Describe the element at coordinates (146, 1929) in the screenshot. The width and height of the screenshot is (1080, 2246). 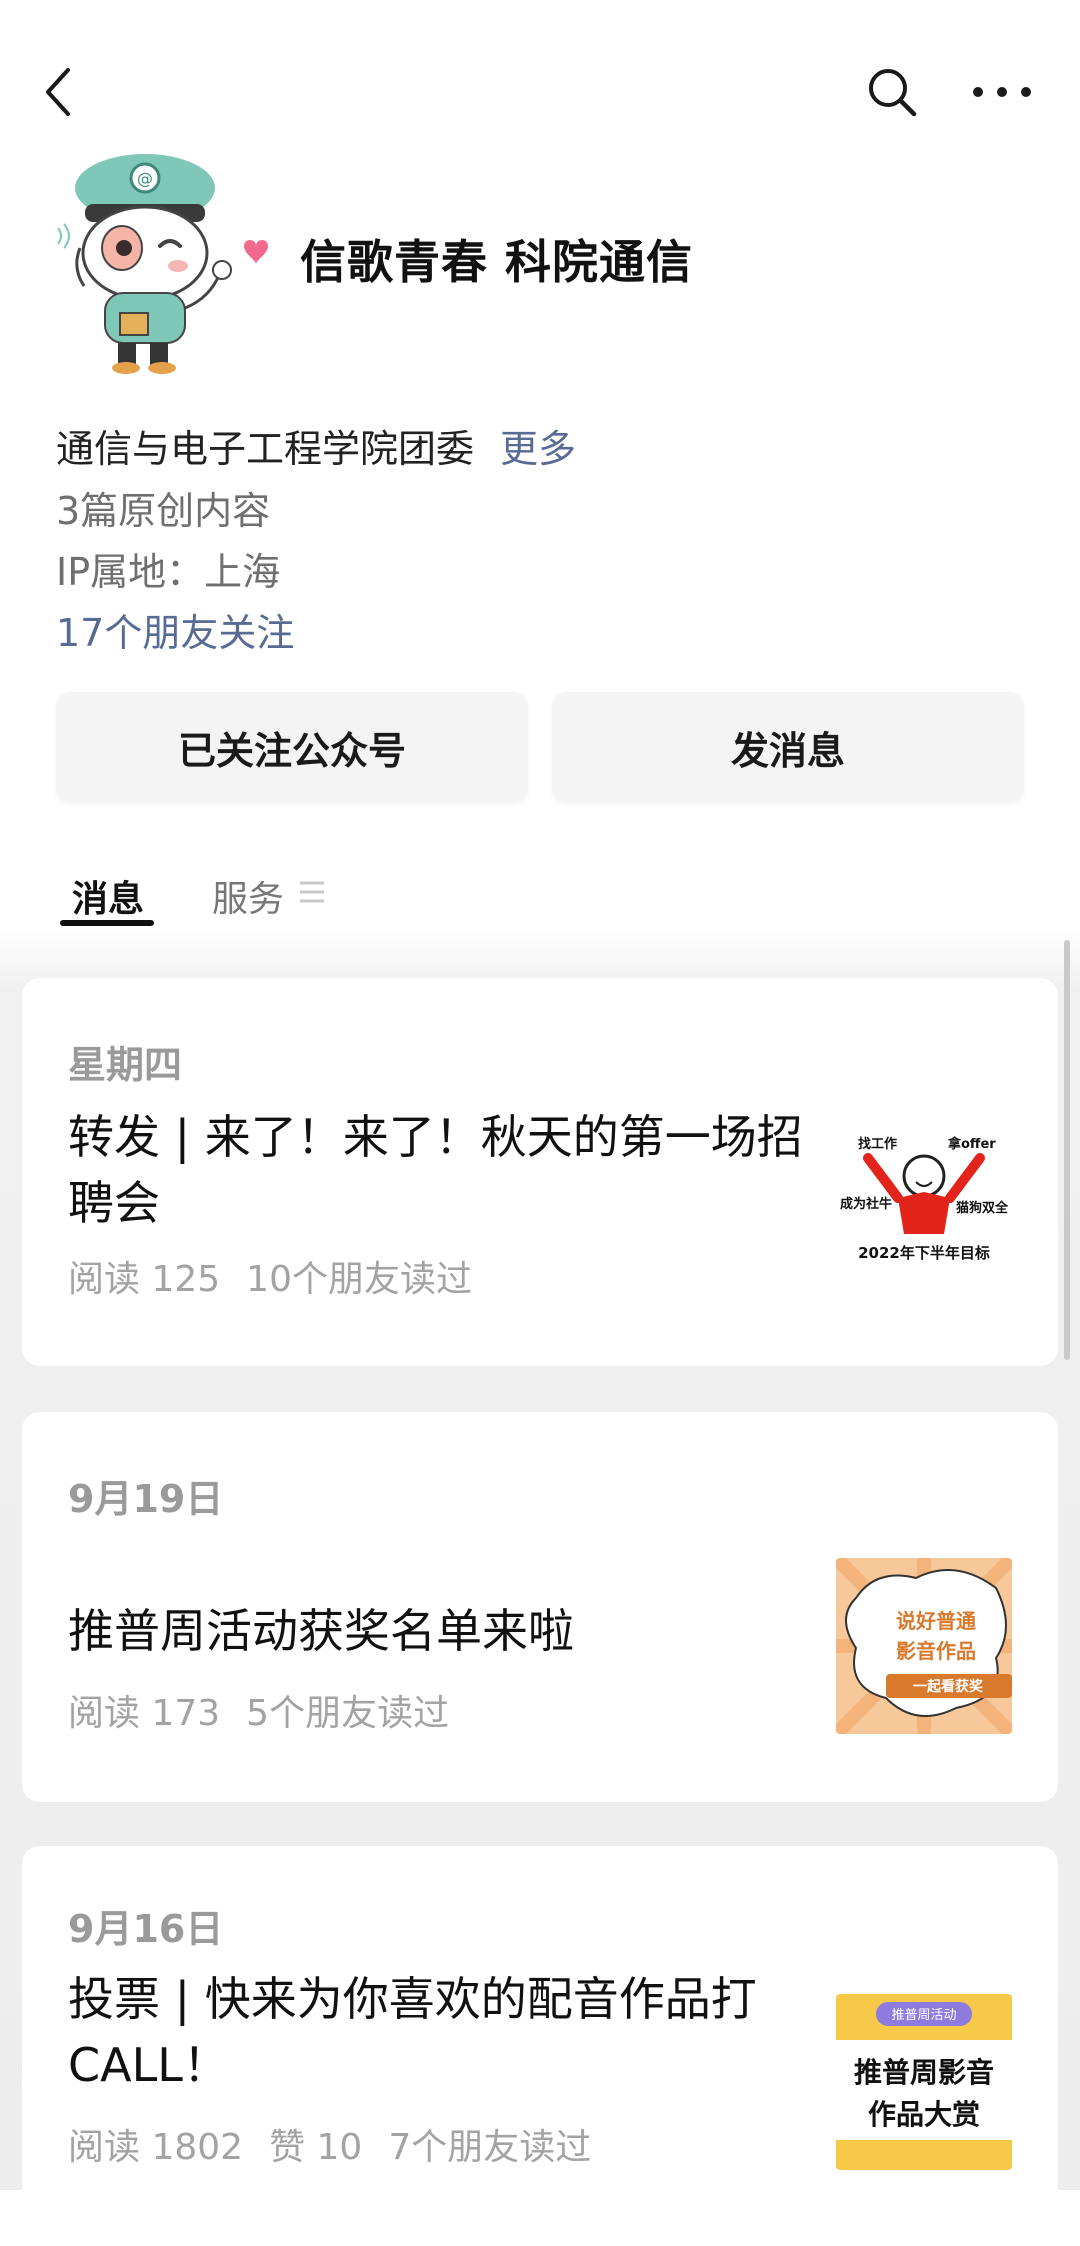
I see `article-date: 9月16日` at that location.